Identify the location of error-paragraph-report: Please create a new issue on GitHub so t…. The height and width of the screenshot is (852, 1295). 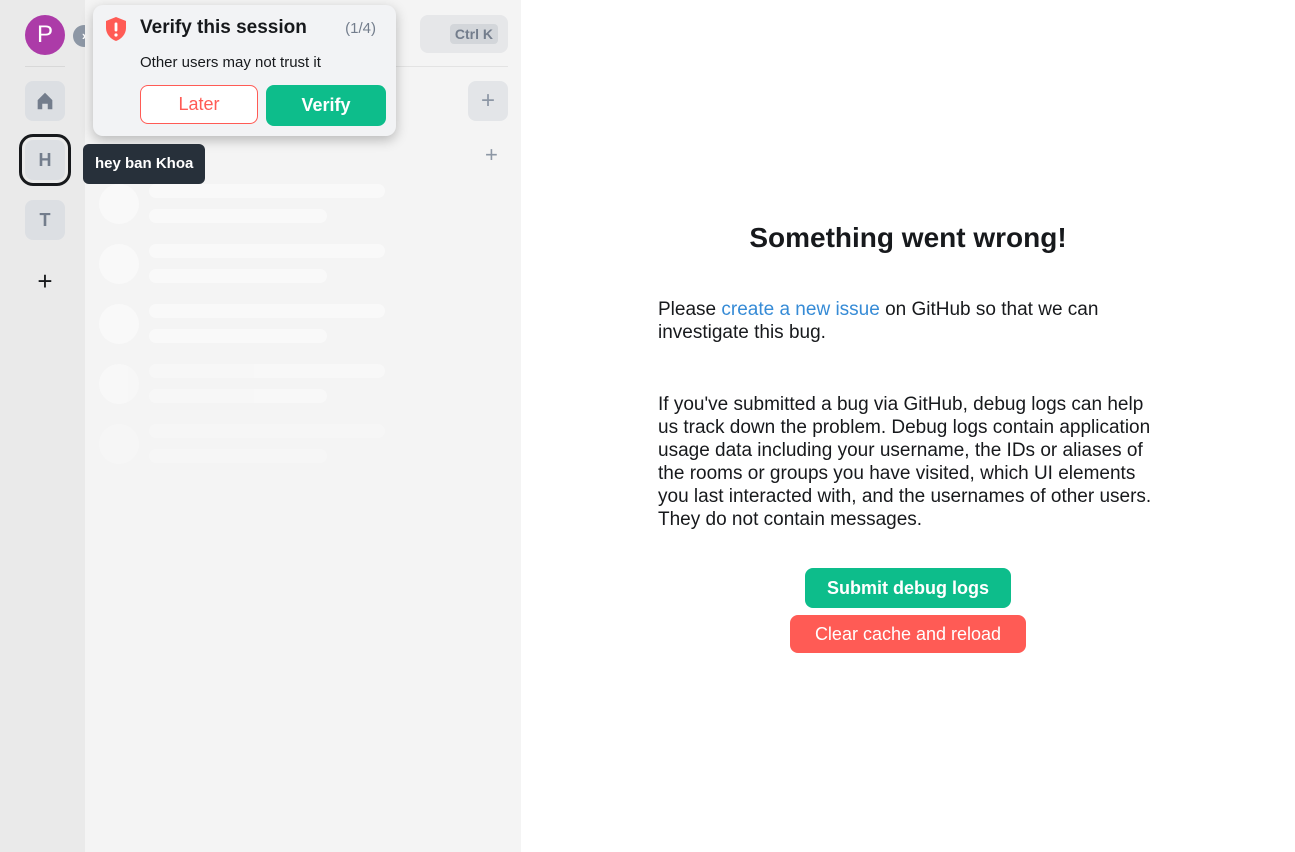
(908, 321).